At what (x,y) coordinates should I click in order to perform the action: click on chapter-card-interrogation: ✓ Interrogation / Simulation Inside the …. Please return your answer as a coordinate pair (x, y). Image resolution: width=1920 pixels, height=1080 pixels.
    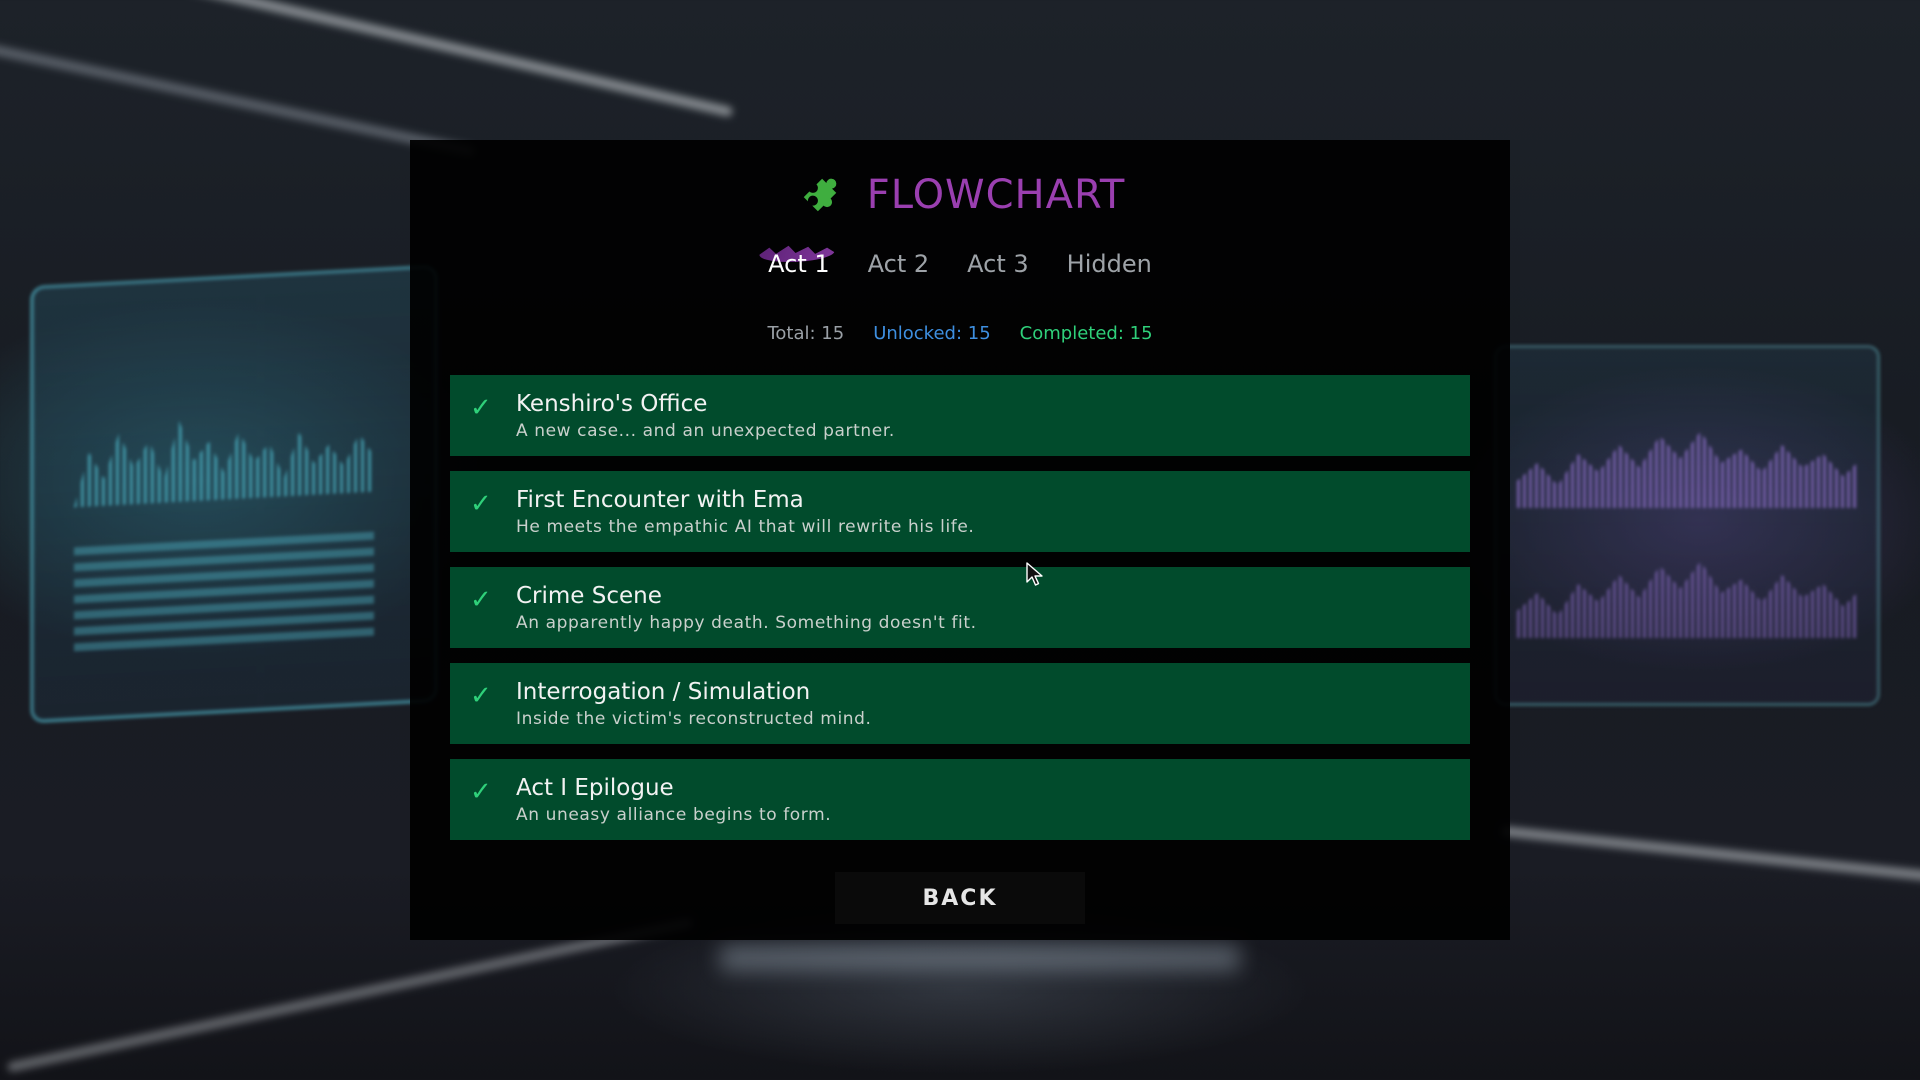
    Looking at the image, I should click on (960, 703).